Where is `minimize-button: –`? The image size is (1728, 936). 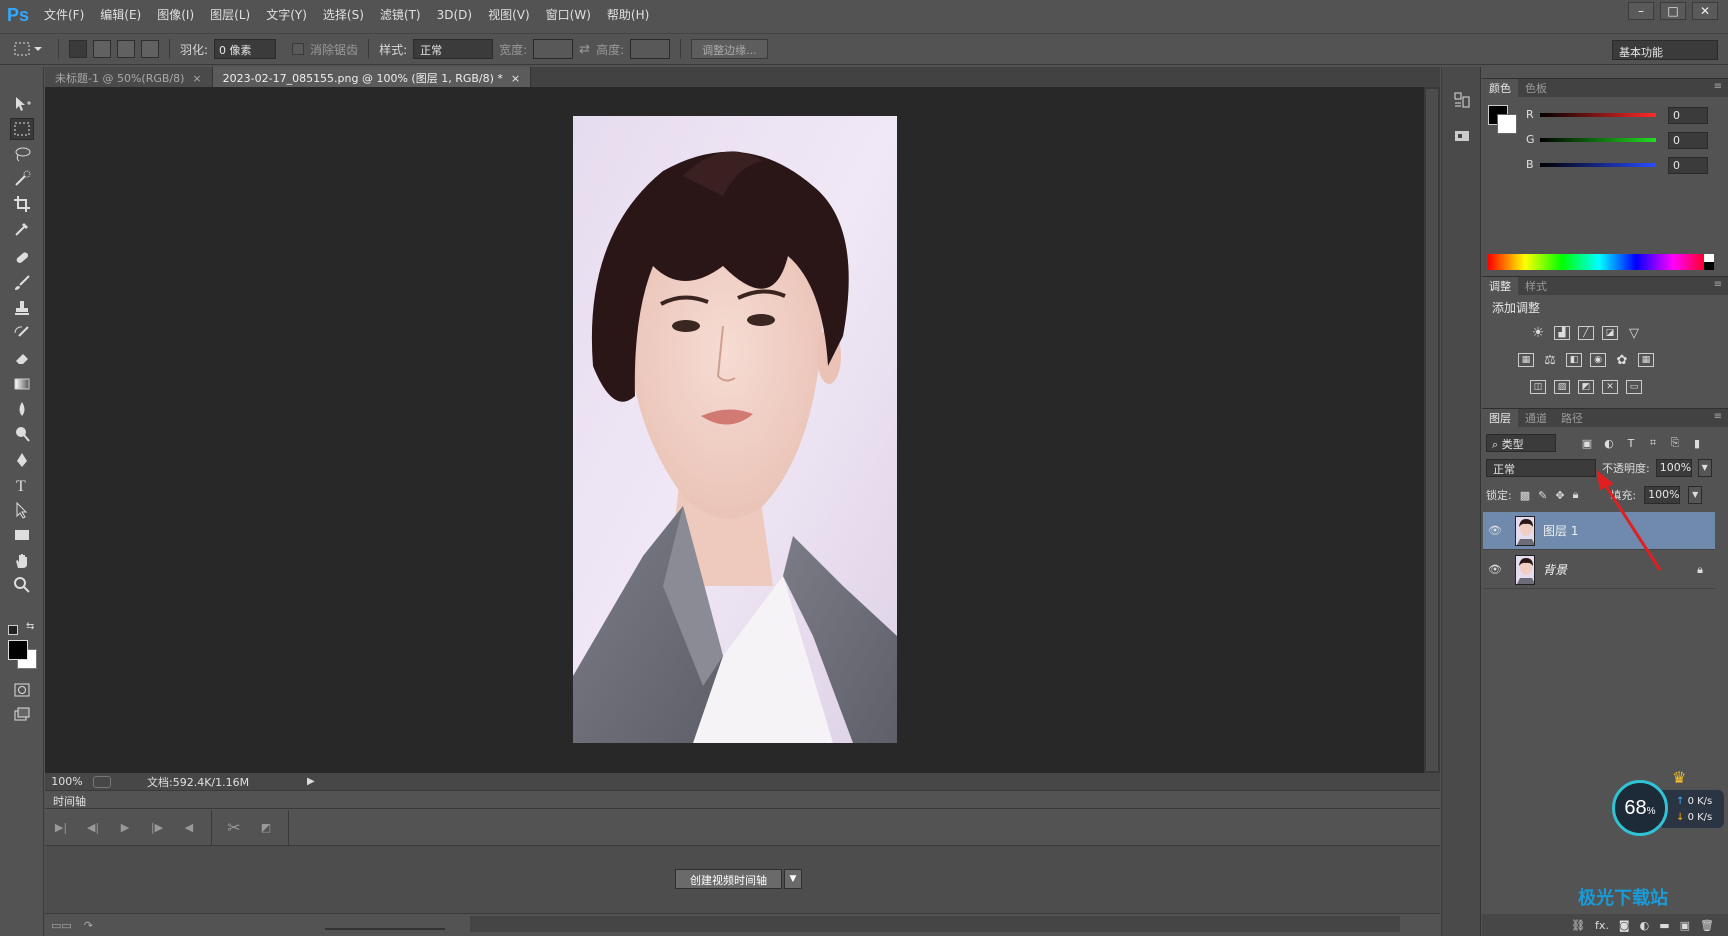
minimize-button: – is located at coordinates (1641, 11).